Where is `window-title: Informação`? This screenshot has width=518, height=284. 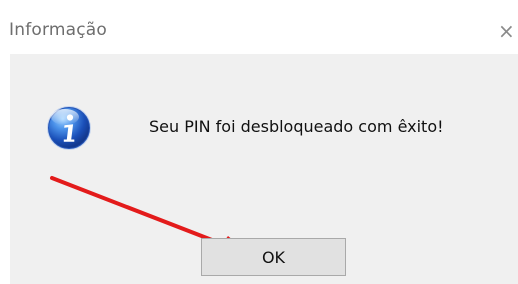 window-title: Informação is located at coordinates (58, 30).